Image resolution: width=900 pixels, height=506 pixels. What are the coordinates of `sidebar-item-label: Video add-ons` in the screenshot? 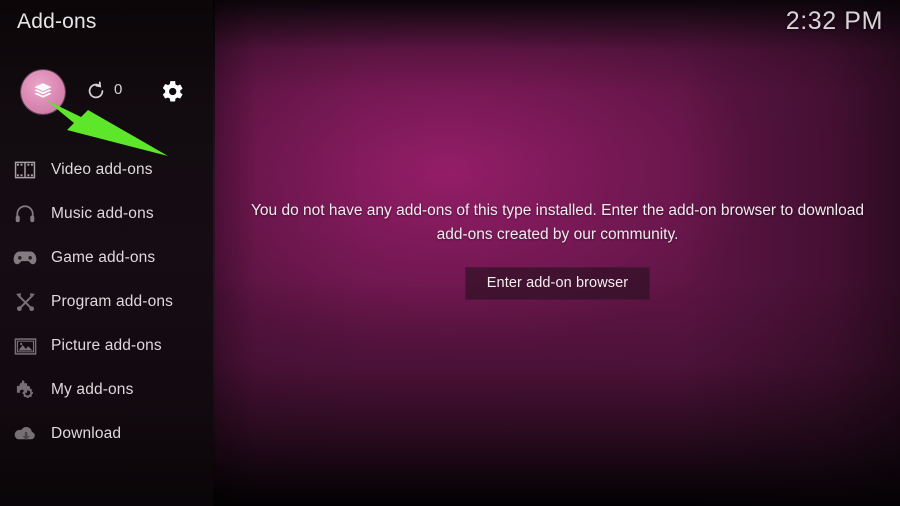 It's located at (102, 169).